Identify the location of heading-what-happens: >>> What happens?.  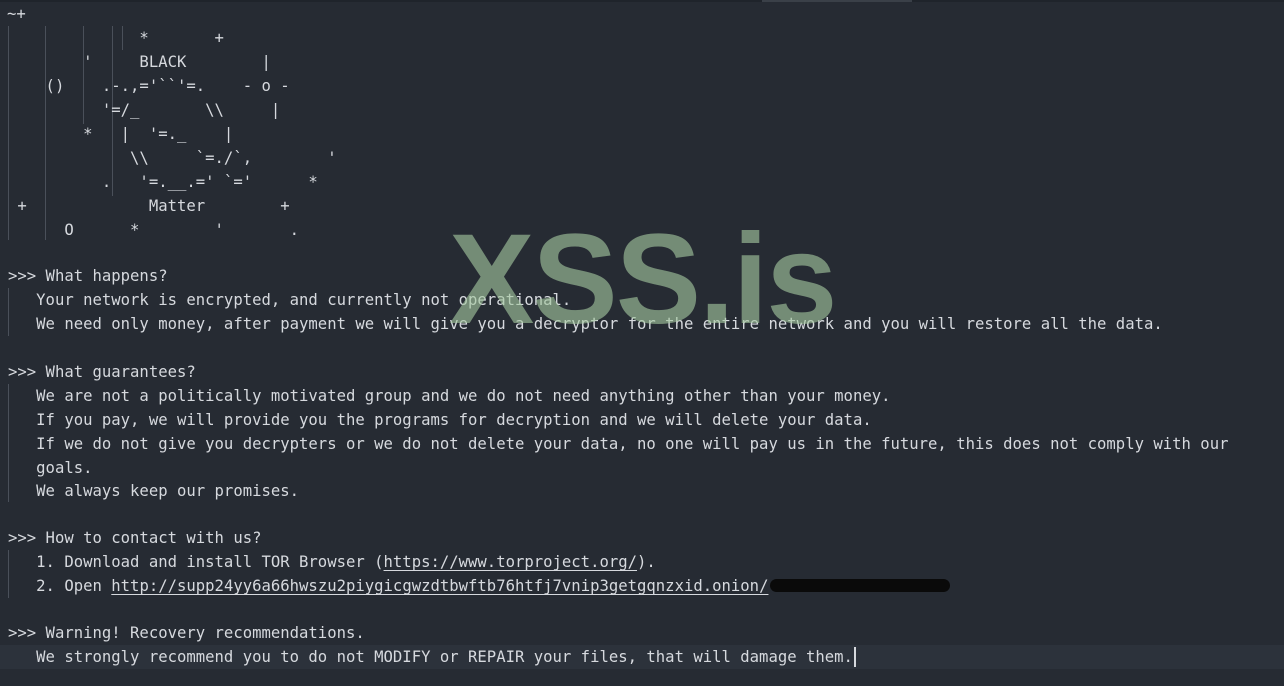
(88, 276).